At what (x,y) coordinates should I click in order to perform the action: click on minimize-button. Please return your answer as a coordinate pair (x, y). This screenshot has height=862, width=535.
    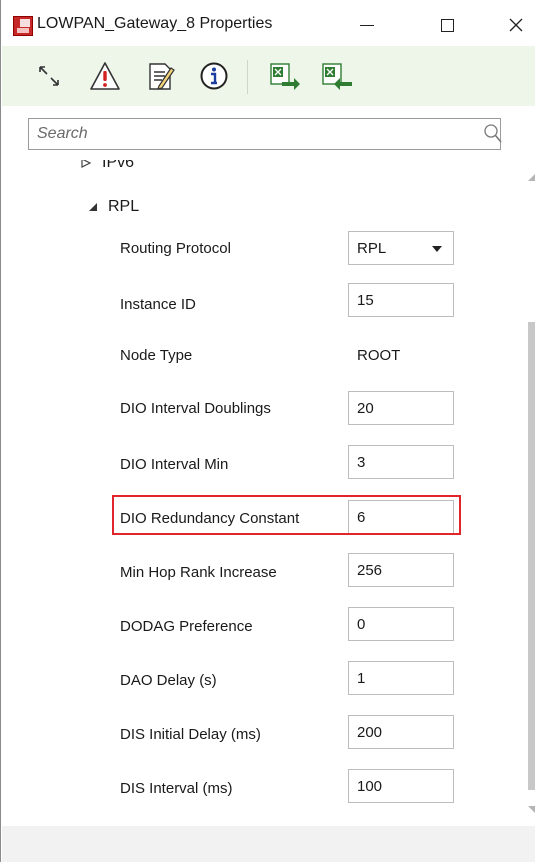
    Looking at the image, I should click on (367, 25).